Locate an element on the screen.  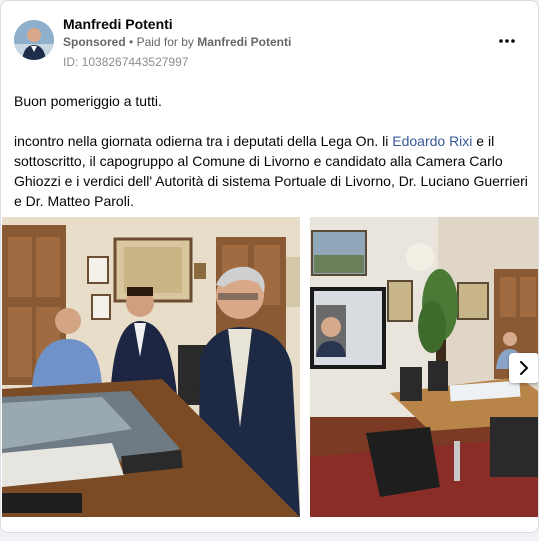
post-greeting: Buon pomeriggio a tutti. is located at coordinates (88, 101).